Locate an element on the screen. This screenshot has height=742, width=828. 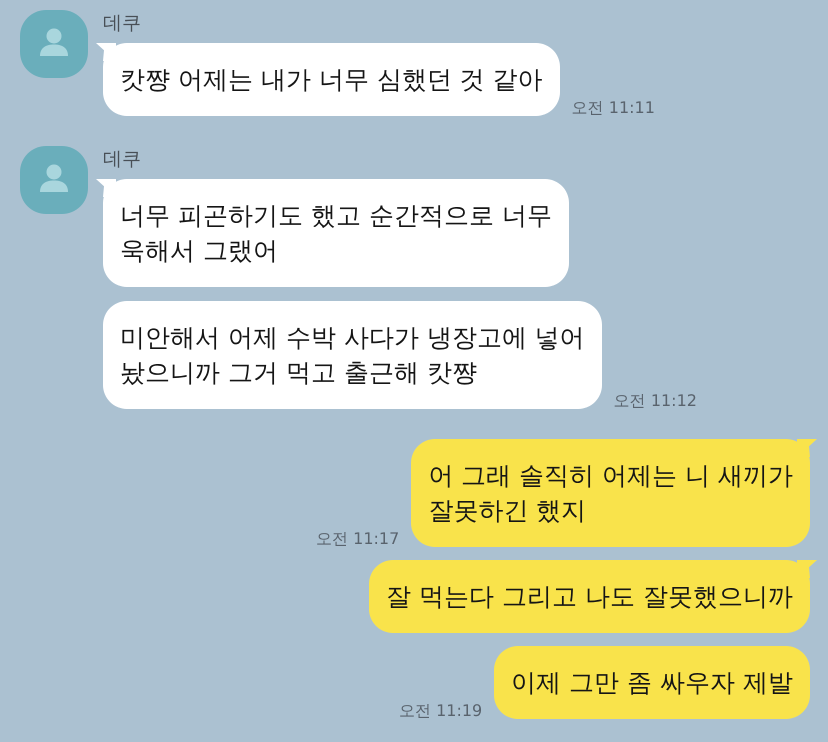
message-bubble: 미안해서 어제 수박 사다가 냉장고에 넣어 놨으니까 그거 먹고 출근해 캇쨩 is located at coordinates (352, 355).